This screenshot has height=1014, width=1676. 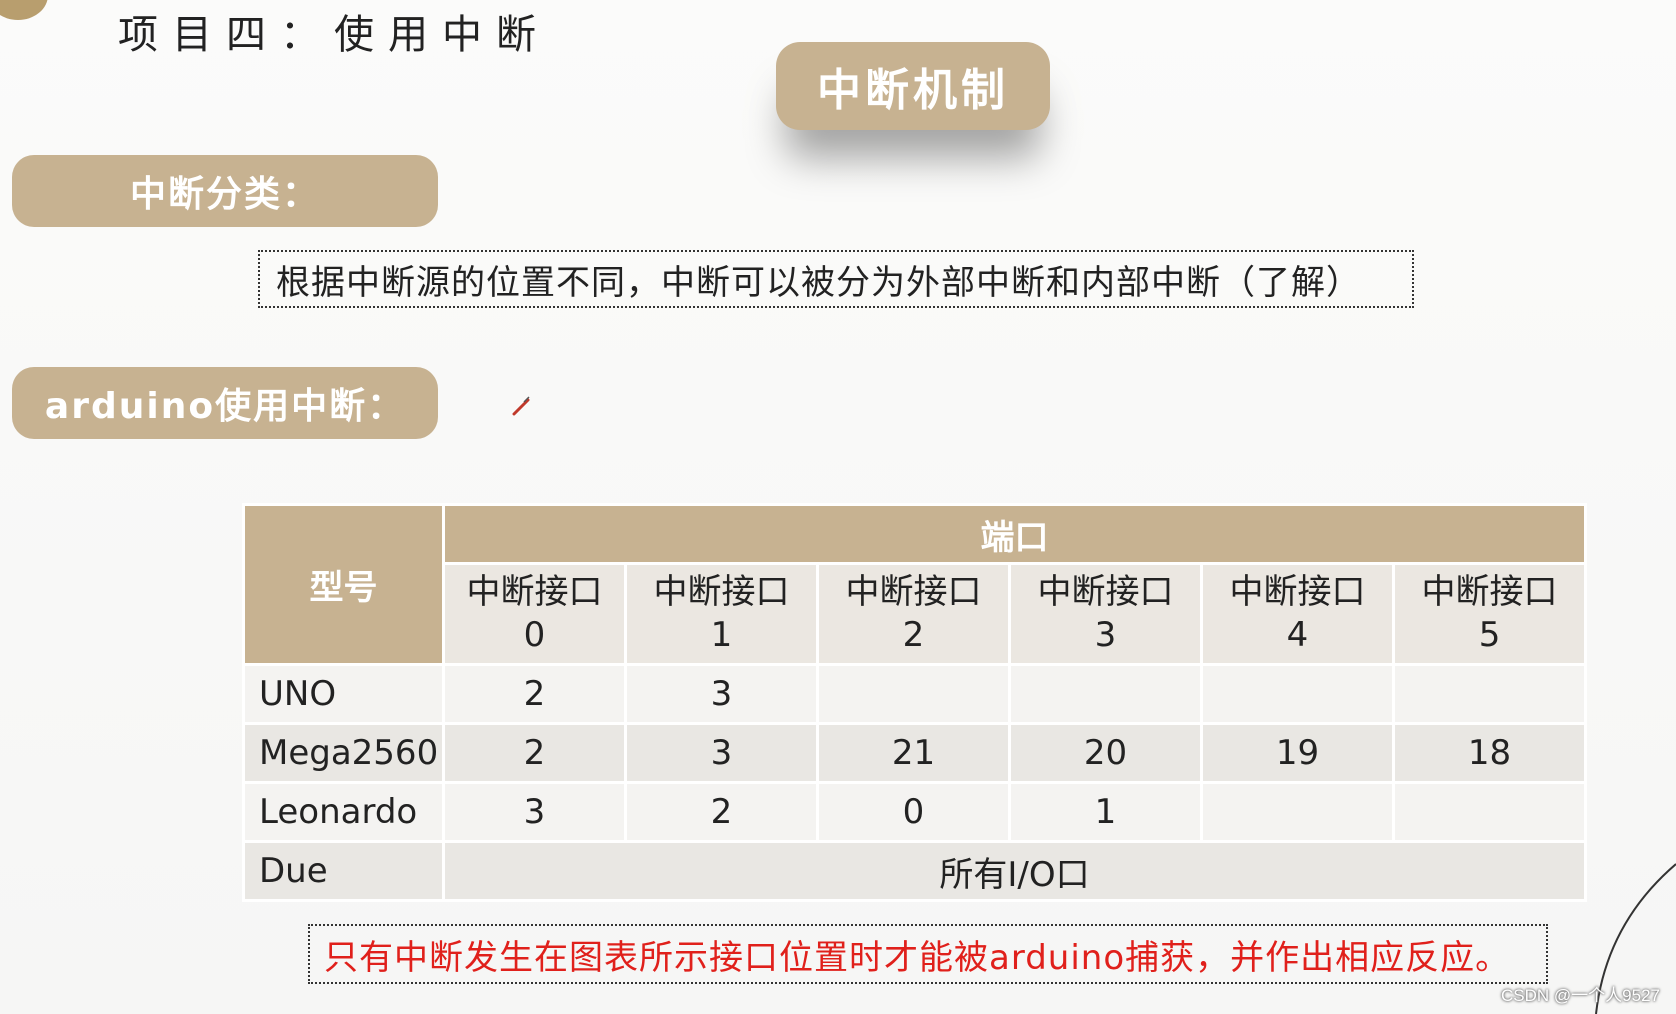 I want to click on model-header: 型号, so click(x=343, y=584).